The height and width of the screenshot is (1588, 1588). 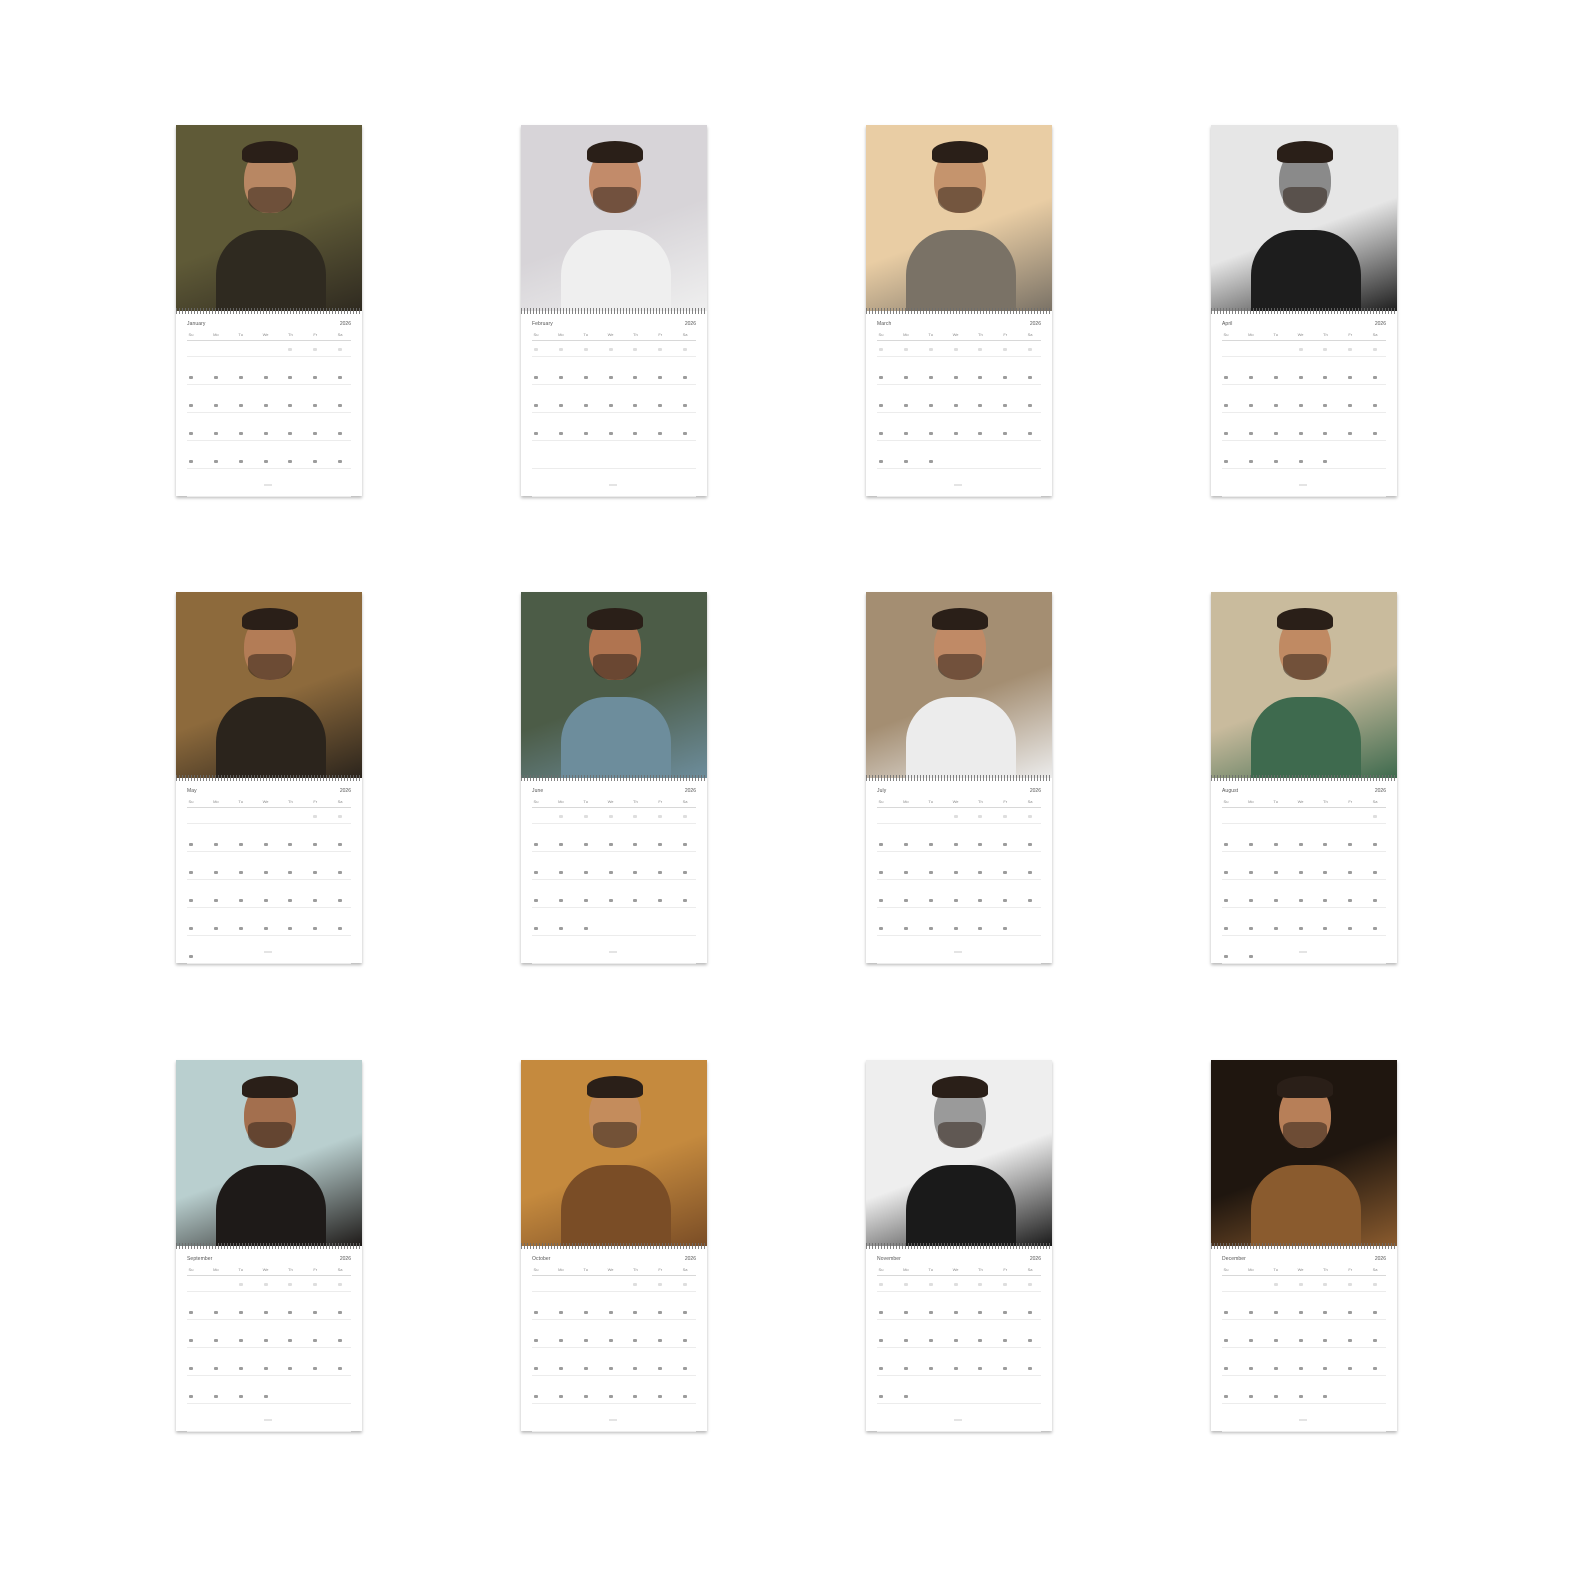 I want to click on calendar-page-september: September 2026 Su Mo Tu We Th Fr Sa, so click(x=269, y=1246).